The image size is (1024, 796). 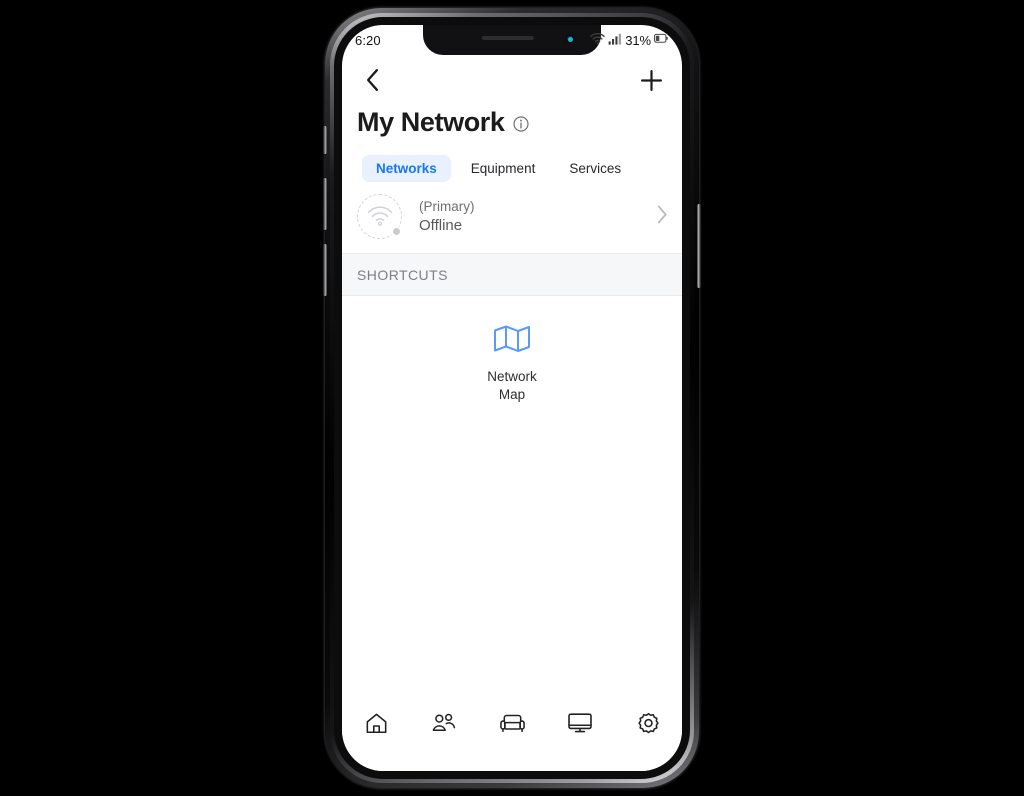 I want to click on chevron-left-icon, so click(x=372, y=80).